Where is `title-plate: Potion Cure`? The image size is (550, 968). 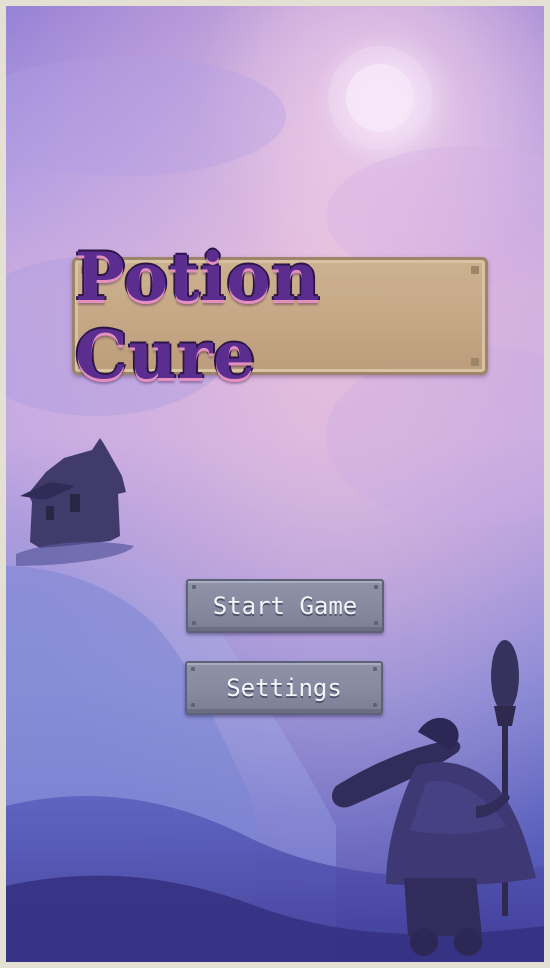 title-plate: Potion Cure is located at coordinates (280, 316).